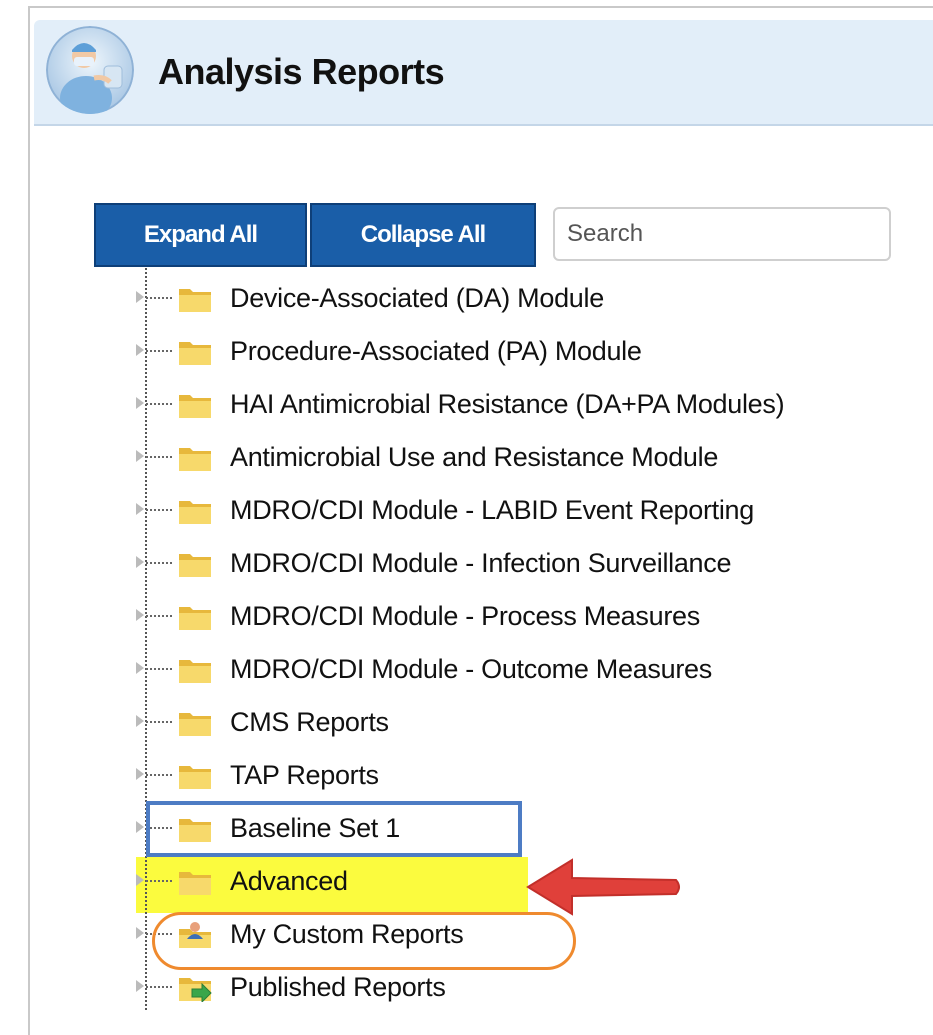 The height and width of the screenshot is (1035, 933). Describe the element at coordinates (195, 990) in the screenshot. I see `published-folder-icon` at that location.